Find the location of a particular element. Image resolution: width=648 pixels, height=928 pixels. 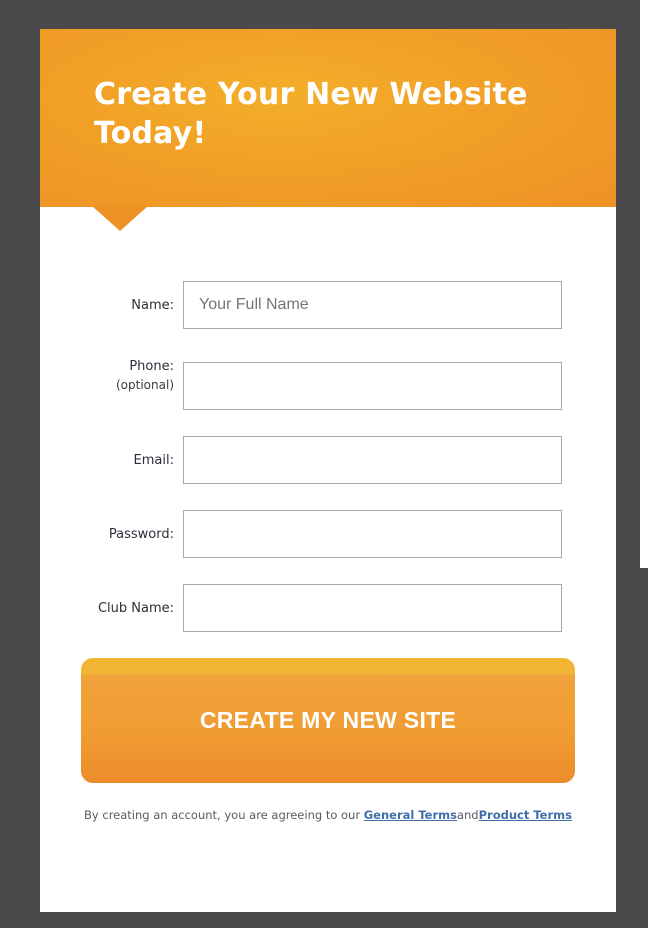

create-site-button: CREATE MY NEW SITE is located at coordinates (328, 720).